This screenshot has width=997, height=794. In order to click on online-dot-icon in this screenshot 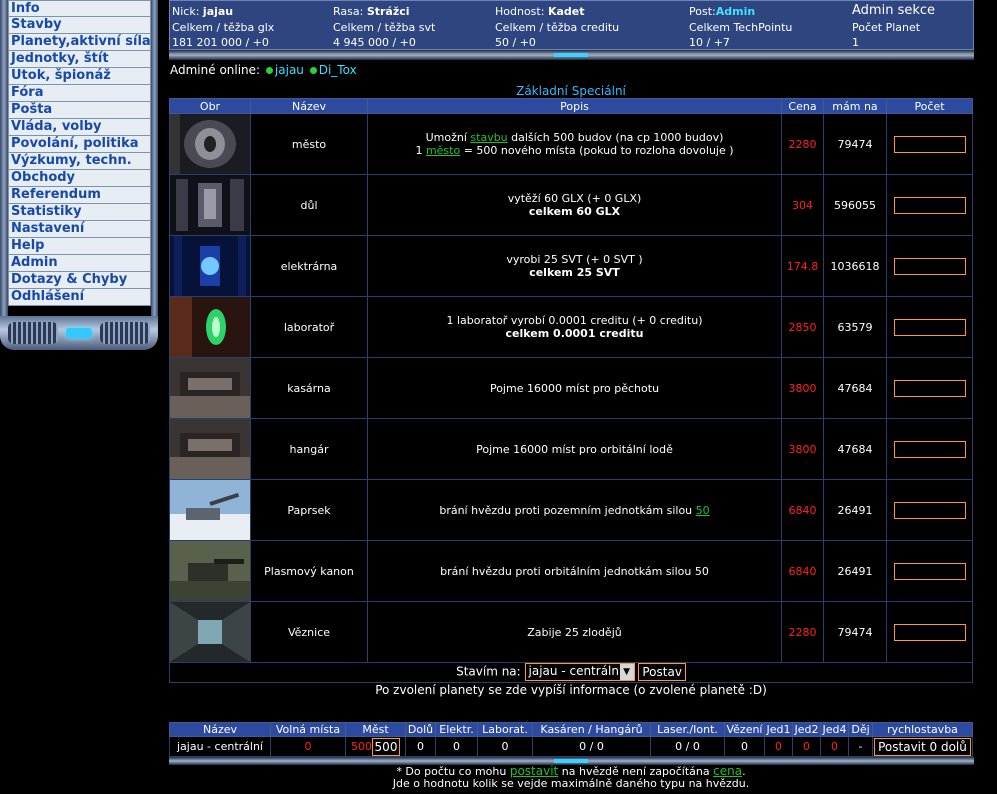, I will do `click(313, 70)`.